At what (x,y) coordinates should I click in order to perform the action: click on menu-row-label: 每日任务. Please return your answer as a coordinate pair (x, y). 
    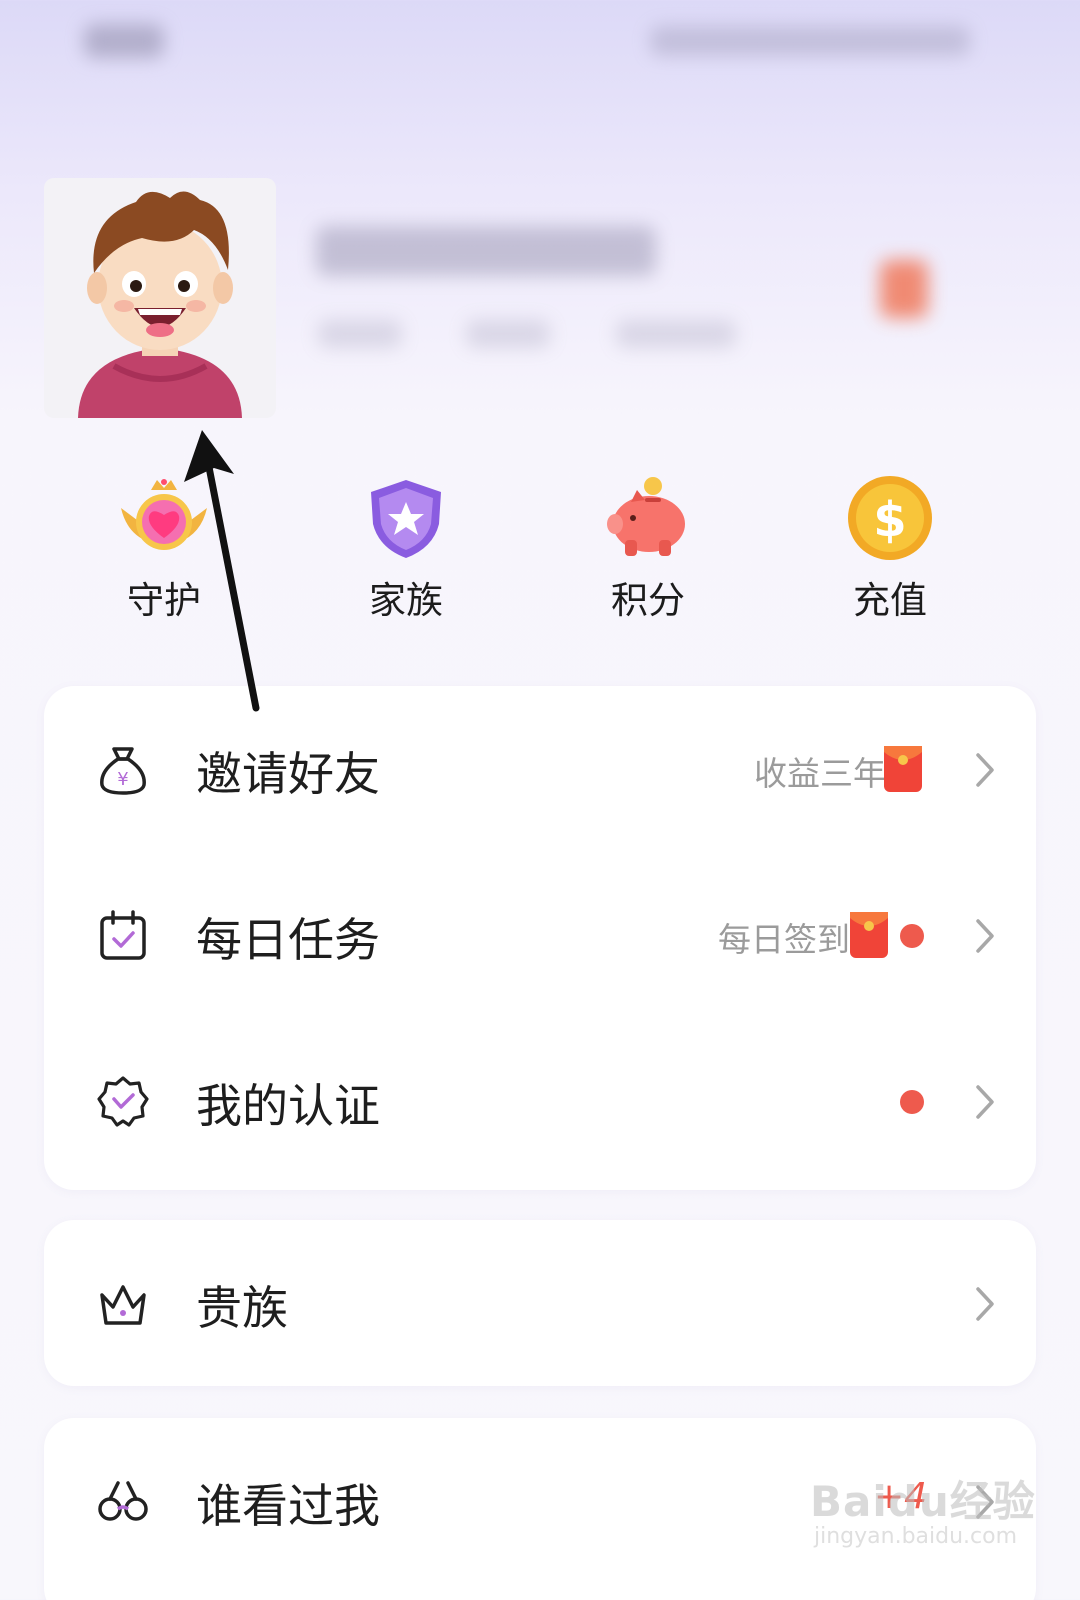
    Looking at the image, I should click on (288, 940).